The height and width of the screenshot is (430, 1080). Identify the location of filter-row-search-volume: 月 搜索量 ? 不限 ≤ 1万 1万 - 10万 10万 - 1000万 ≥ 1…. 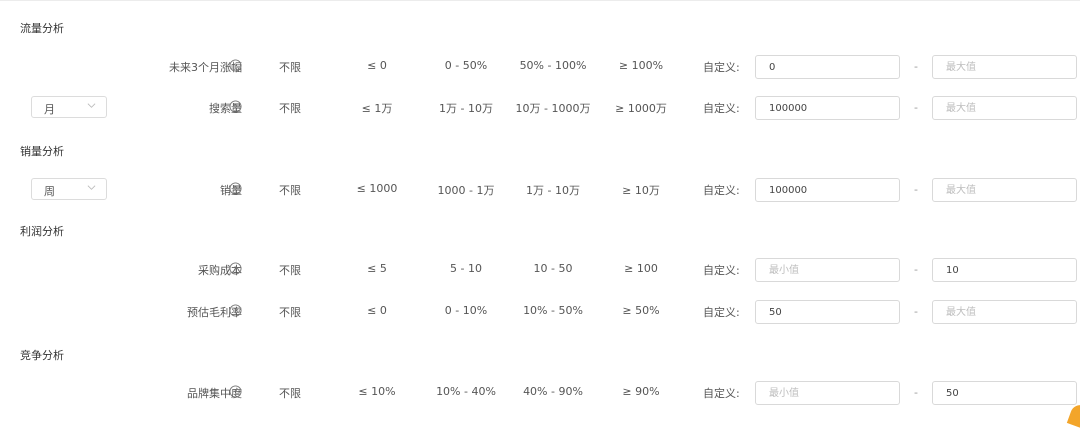
(540, 108).